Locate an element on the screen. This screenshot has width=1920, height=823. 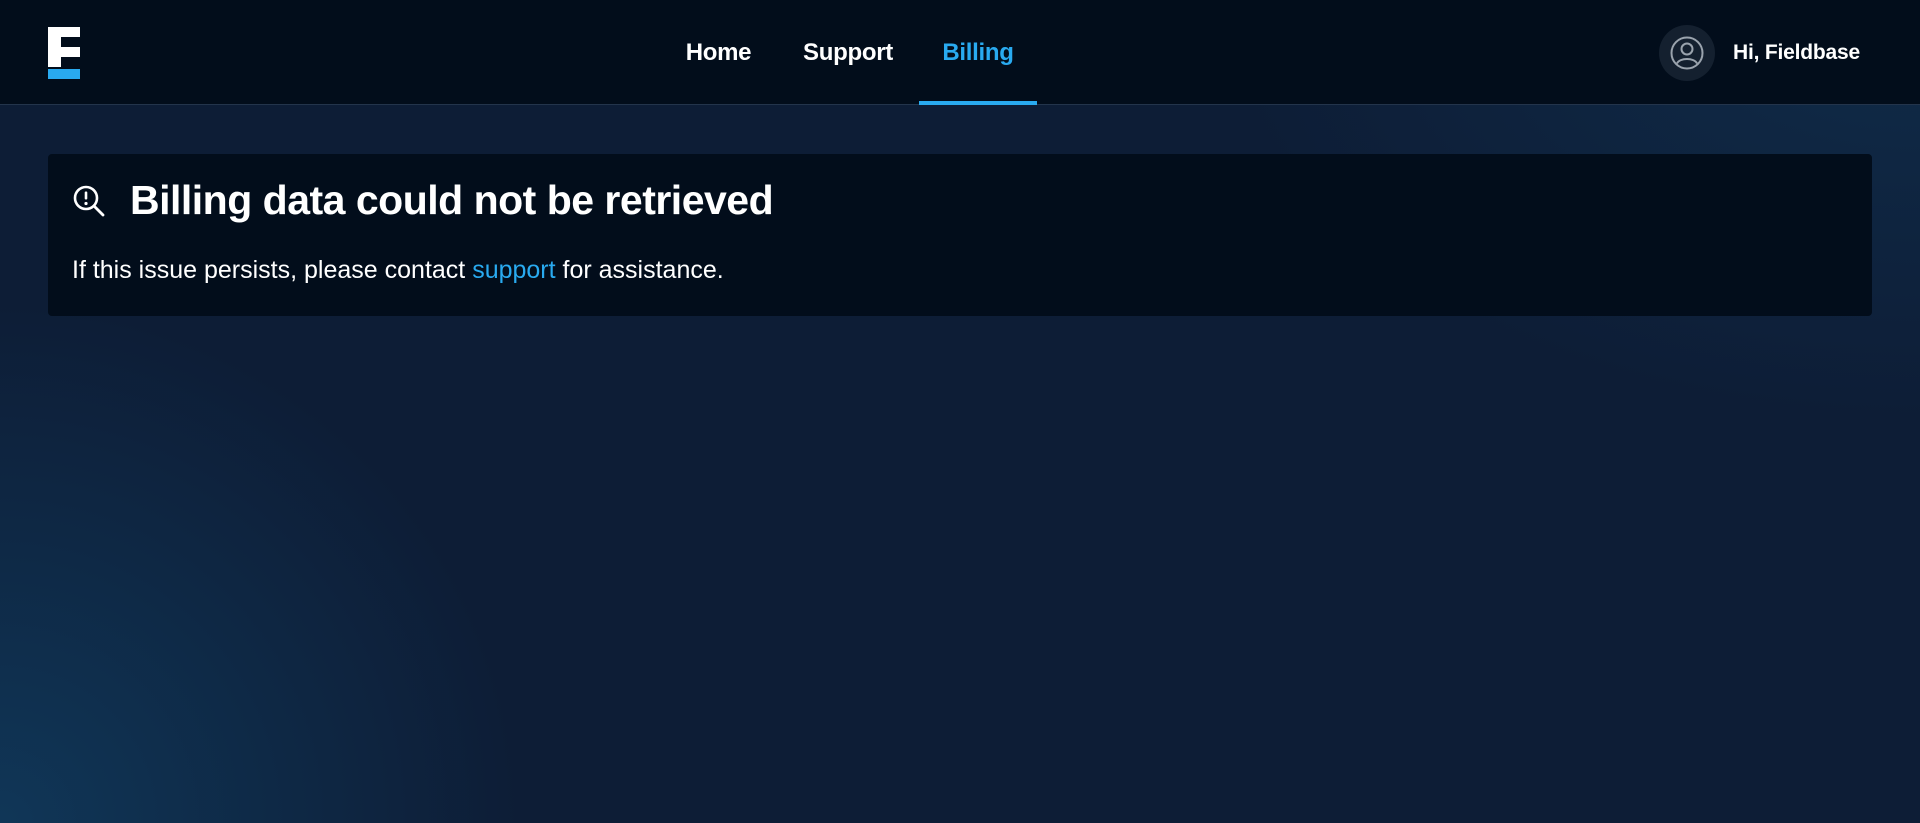
nav-item-billing-label: Billing is located at coordinates (978, 52).